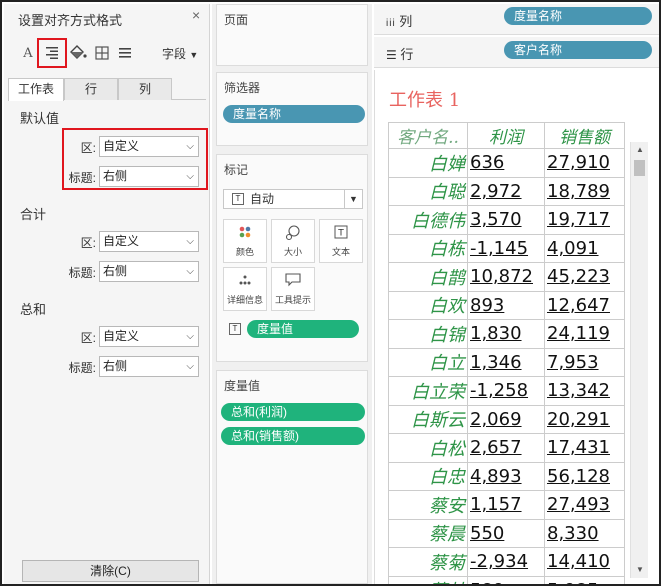  I want to click on marks-title: 标记, so click(236, 170).